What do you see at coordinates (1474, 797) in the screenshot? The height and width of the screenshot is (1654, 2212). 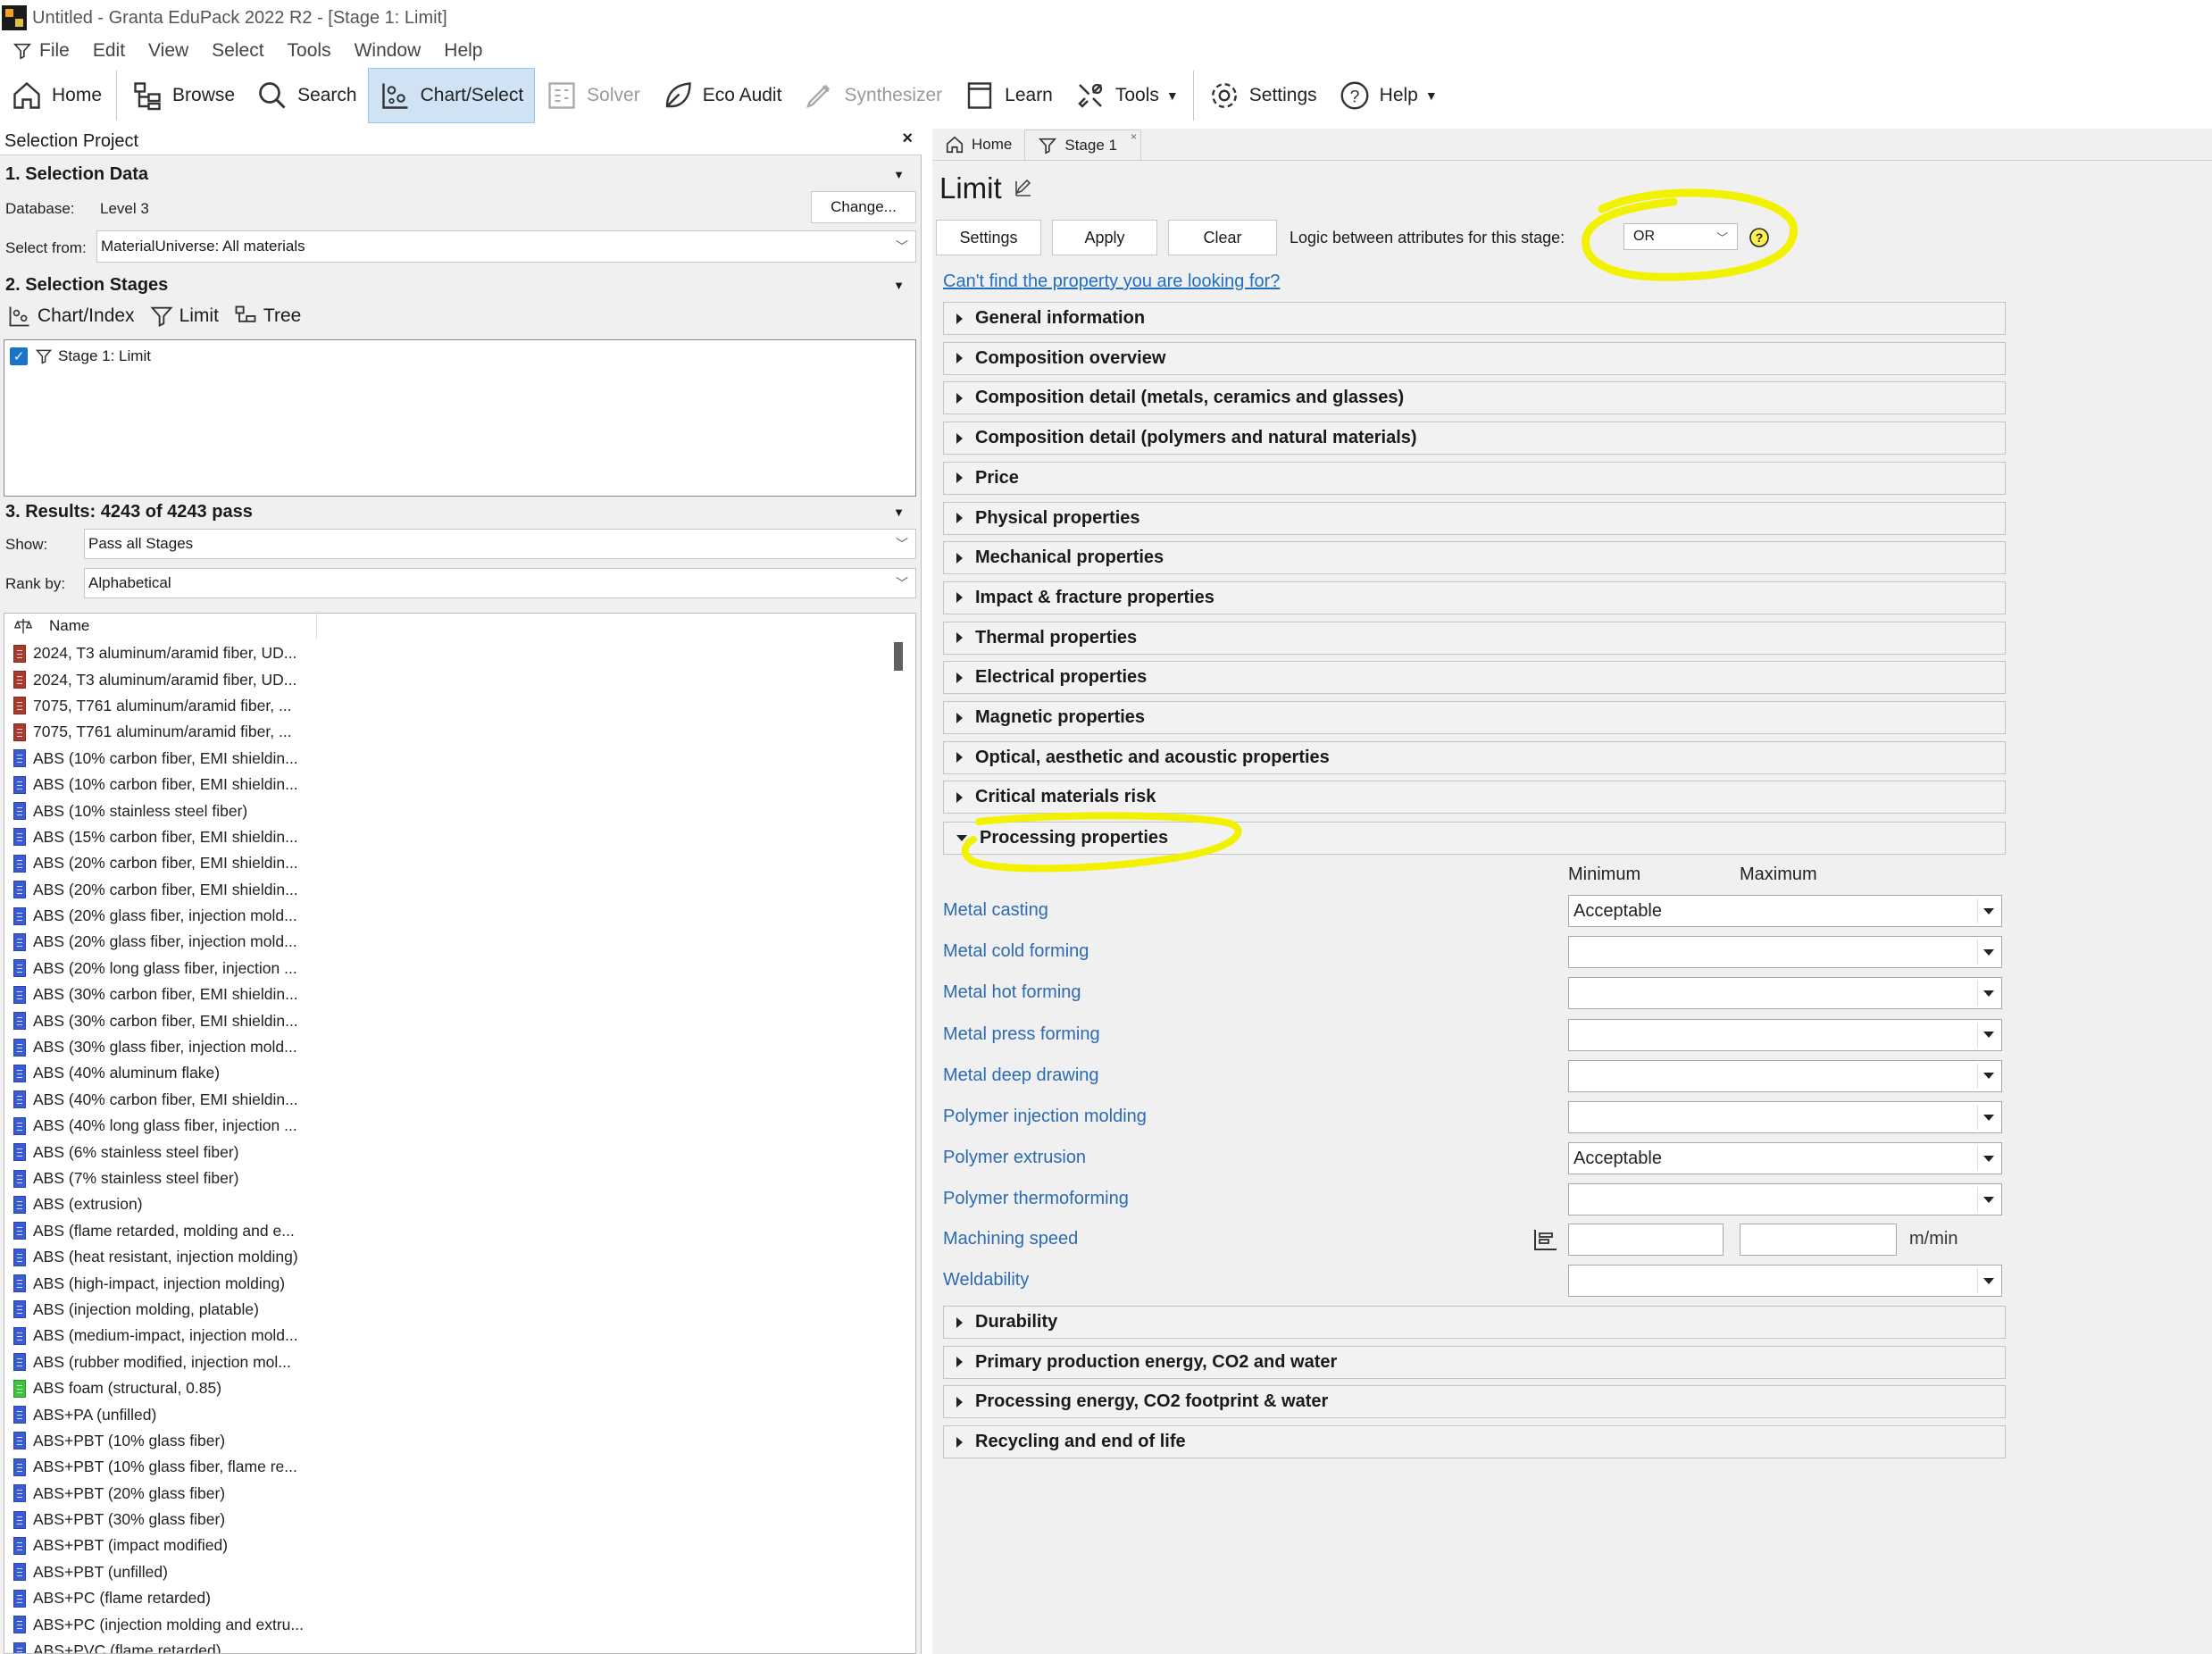 I see `section-critical-materials-risk: Critical materials risk` at bounding box center [1474, 797].